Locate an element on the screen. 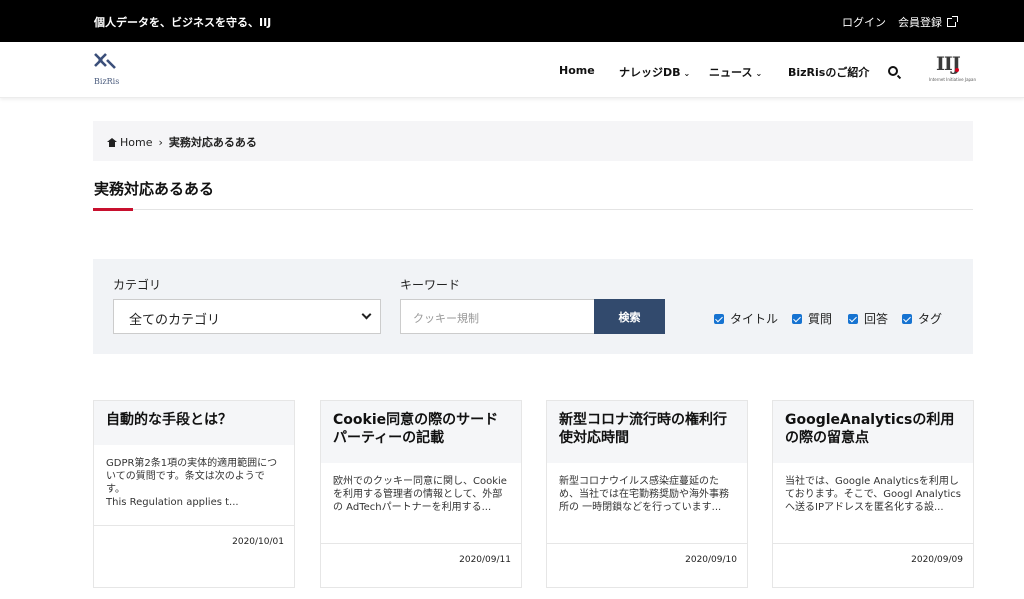 Image resolution: width=1024 pixels, height=599 pixels. home-icon is located at coordinates (112, 142).